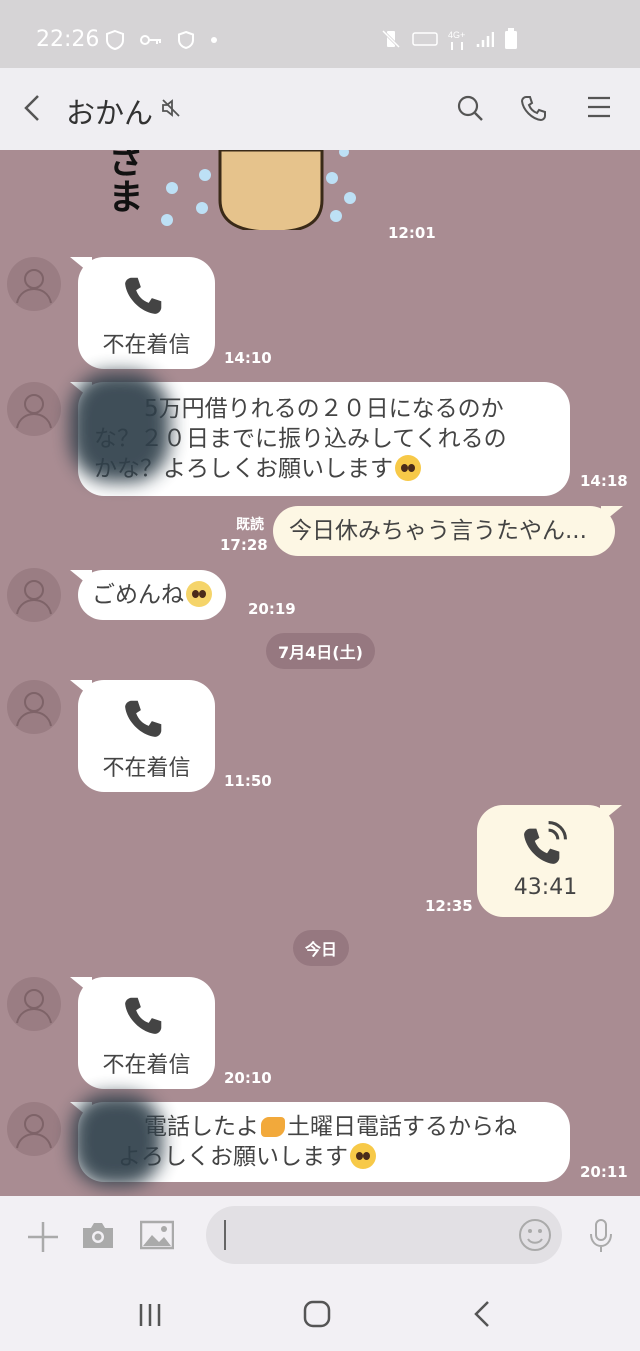  Describe the element at coordinates (258, 190) in the screenshot. I see `bear-sticker-image` at that location.